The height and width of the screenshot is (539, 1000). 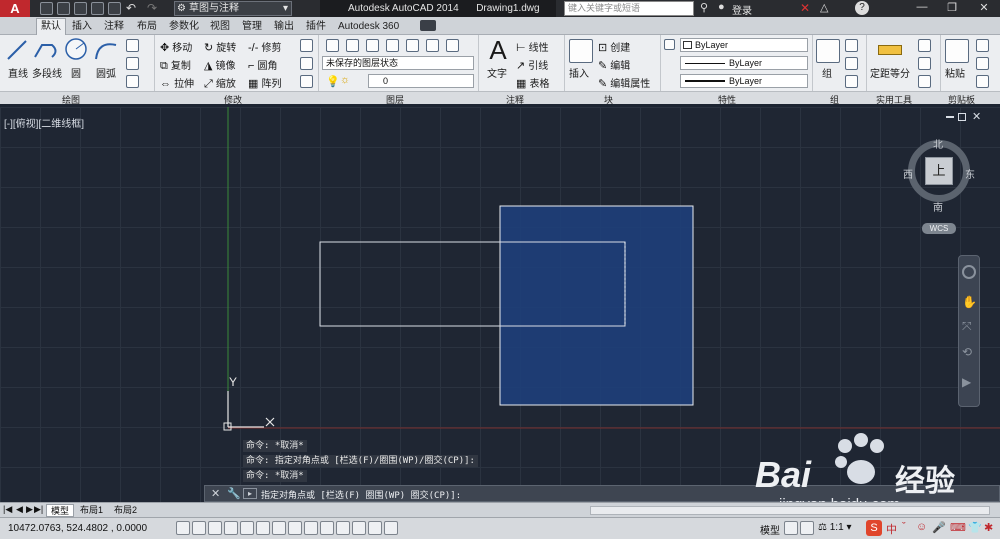 I want to click on compass-east: 东, so click(x=970, y=173).